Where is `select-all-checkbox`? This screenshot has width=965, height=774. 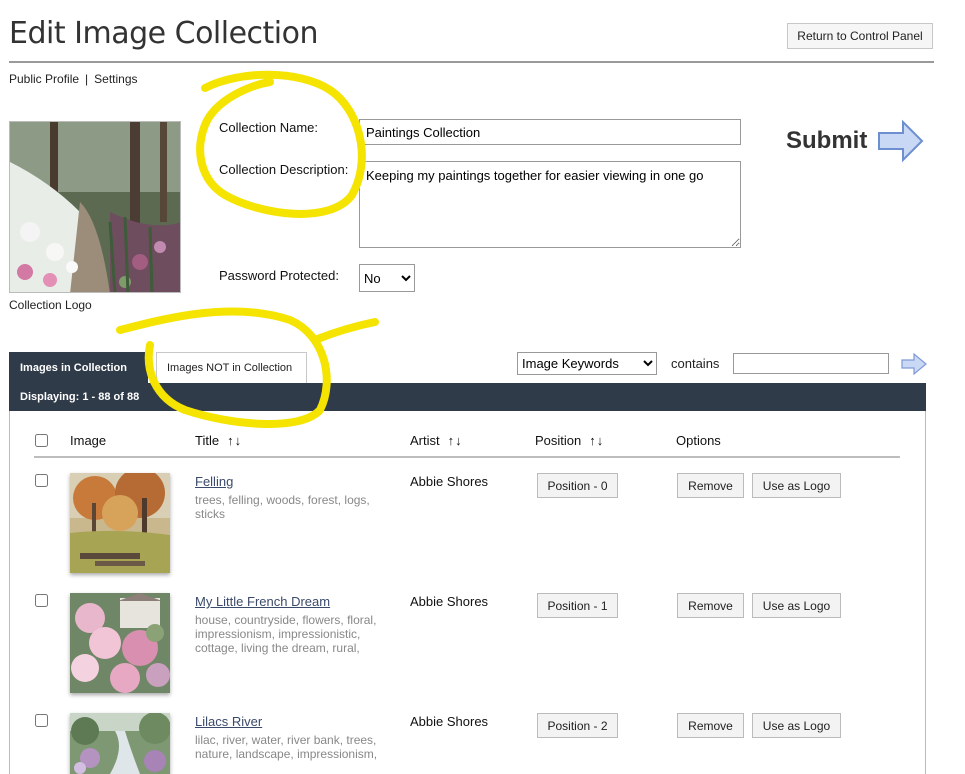
select-all-checkbox is located at coordinates (41, 440).